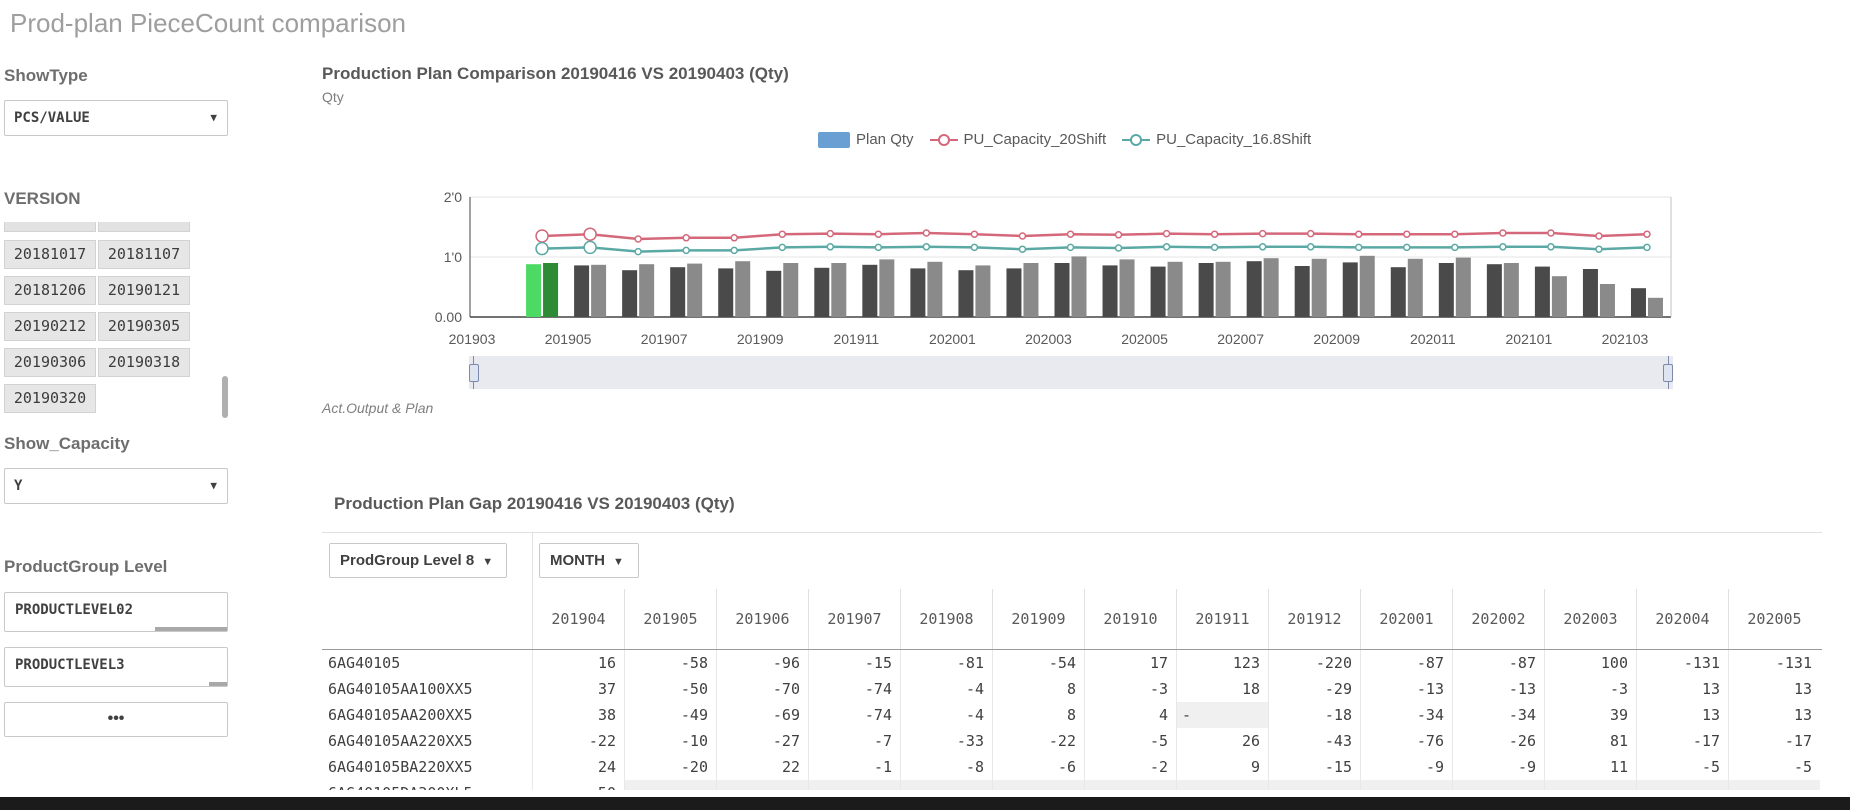 This screenshot has width=1850, height=810. I want to click on selection-bar, so click(218, 684).